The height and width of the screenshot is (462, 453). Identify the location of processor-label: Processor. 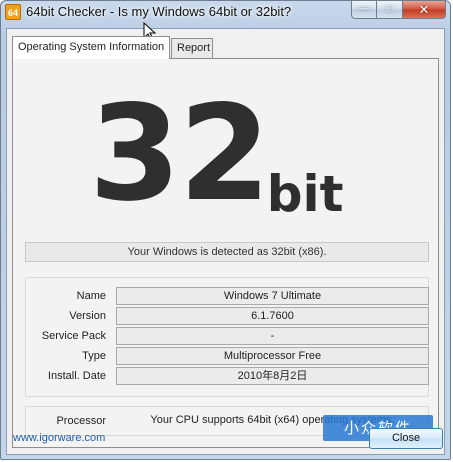
(81, 421).